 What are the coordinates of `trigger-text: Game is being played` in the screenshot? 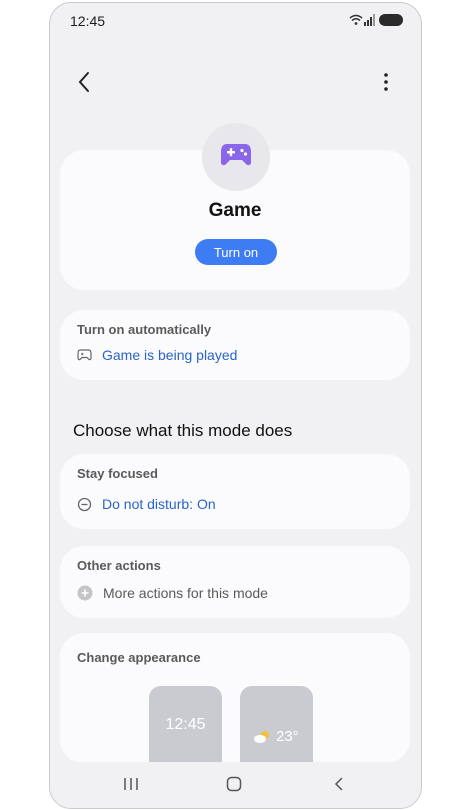 It's located at (170, 355).